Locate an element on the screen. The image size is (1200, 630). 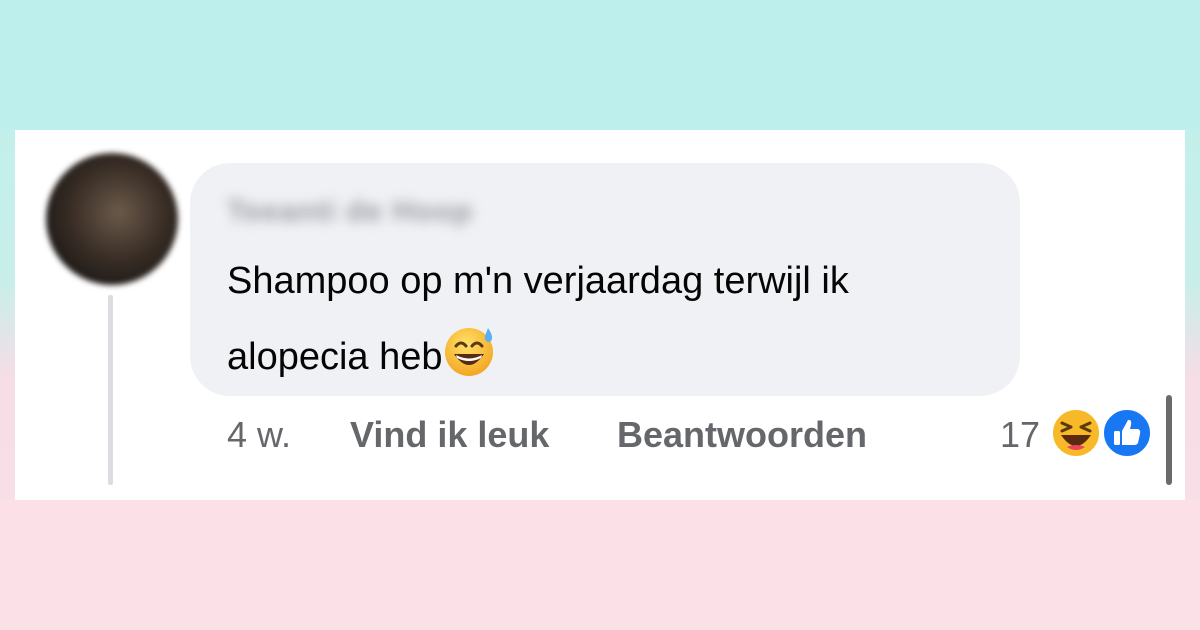
laughing-face-icon is located at coordinates (1076, 435).